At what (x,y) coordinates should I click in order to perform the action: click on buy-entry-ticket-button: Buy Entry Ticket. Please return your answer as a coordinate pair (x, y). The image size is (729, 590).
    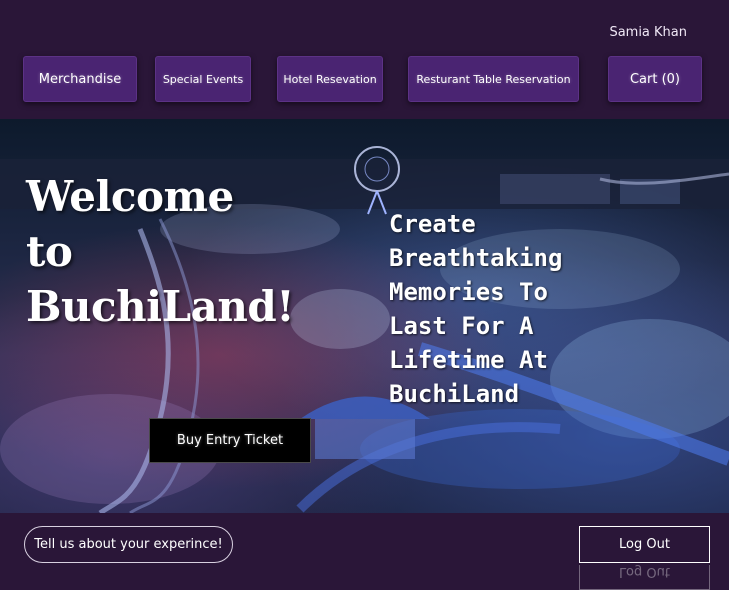
    Looking at the image, I should click on (230, 440).